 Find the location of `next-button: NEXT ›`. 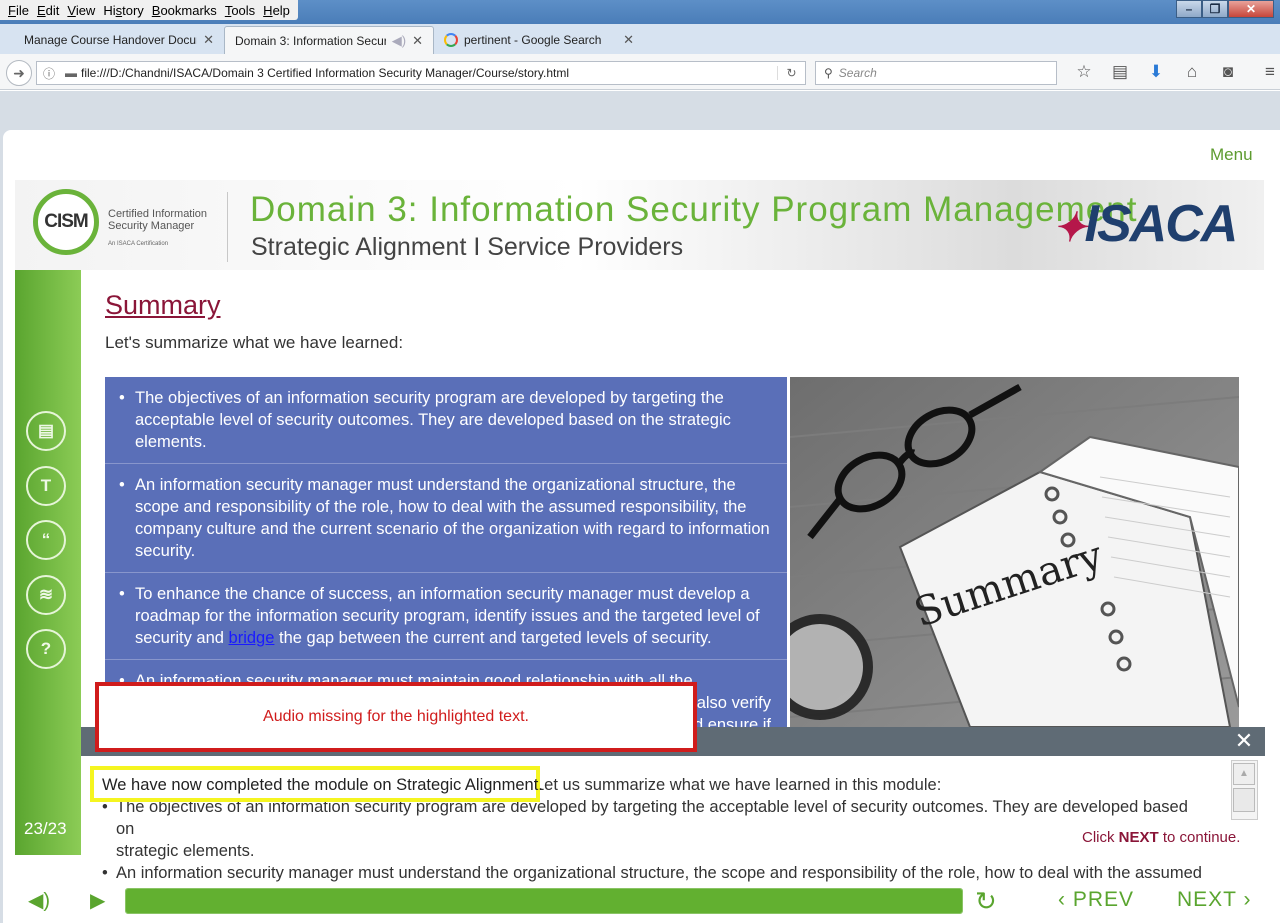

next-button: NEXT › is located at coordinates (1214, 900).